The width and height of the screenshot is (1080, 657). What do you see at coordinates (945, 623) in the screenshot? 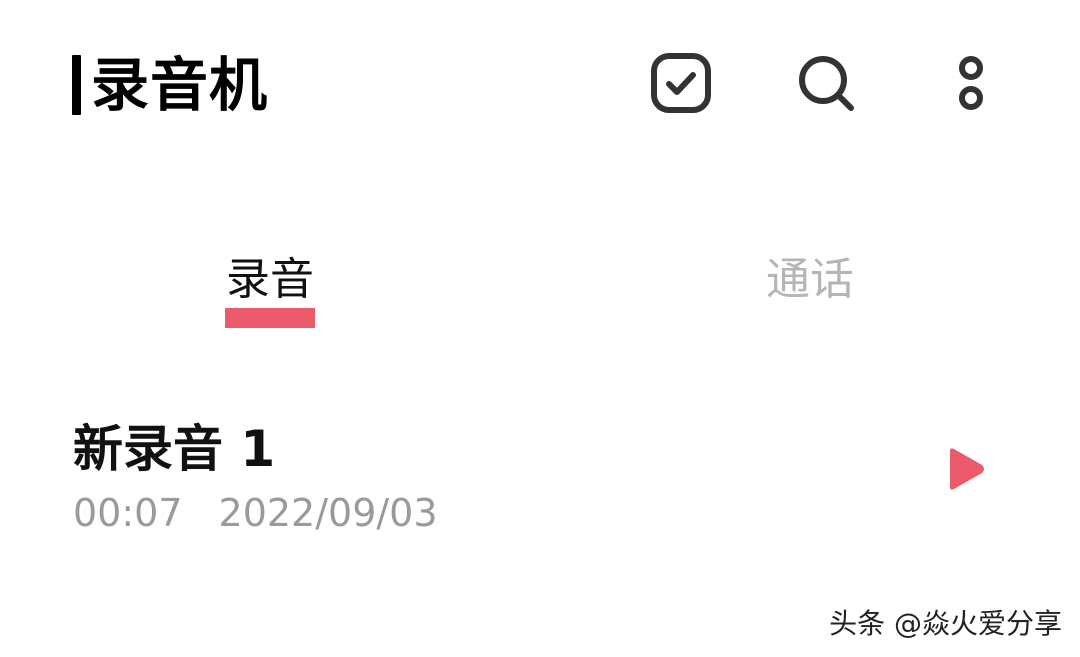
I see `watermark-text: 头条 @焱火爱分享` at bounding box center [945, 623].